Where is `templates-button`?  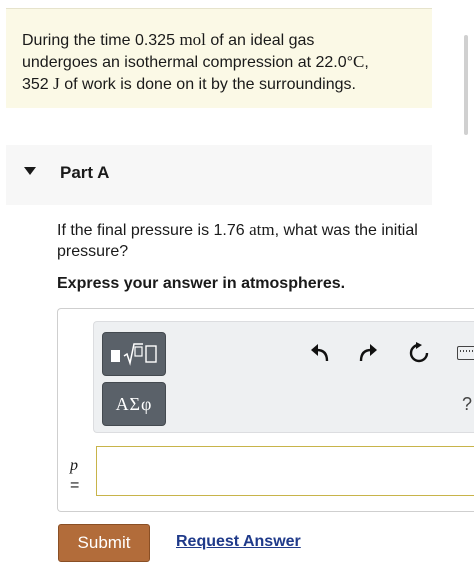 templates-button is located at coordinates (134, 354).